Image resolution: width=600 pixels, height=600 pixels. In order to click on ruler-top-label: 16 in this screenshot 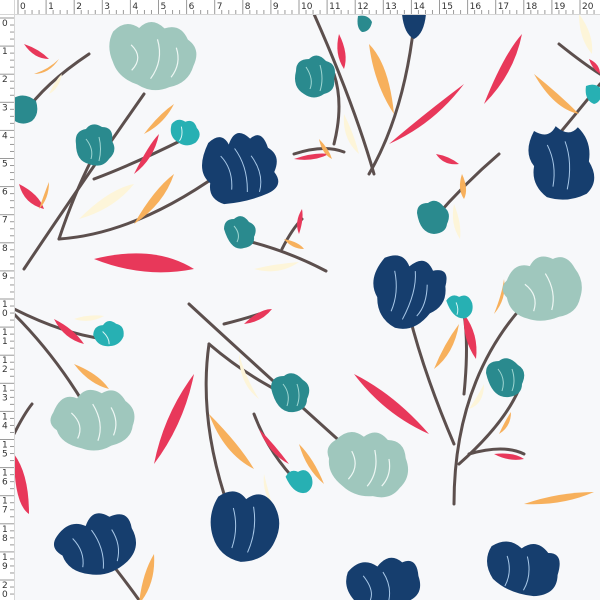, I will do `click(476, 7)`.